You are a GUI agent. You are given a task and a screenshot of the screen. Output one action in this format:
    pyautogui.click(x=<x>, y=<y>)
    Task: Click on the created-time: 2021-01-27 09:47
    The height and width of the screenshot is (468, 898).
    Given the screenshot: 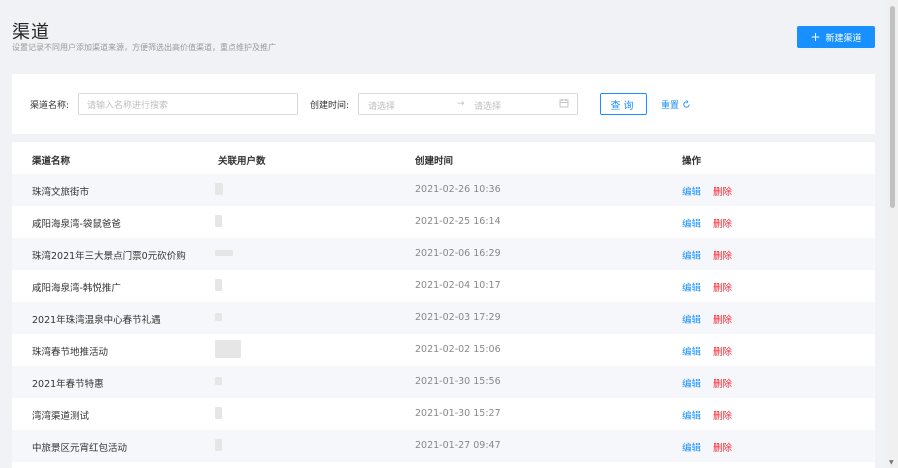 What is the action you would take?
    pyautogui.click(x=458, y=445)
    